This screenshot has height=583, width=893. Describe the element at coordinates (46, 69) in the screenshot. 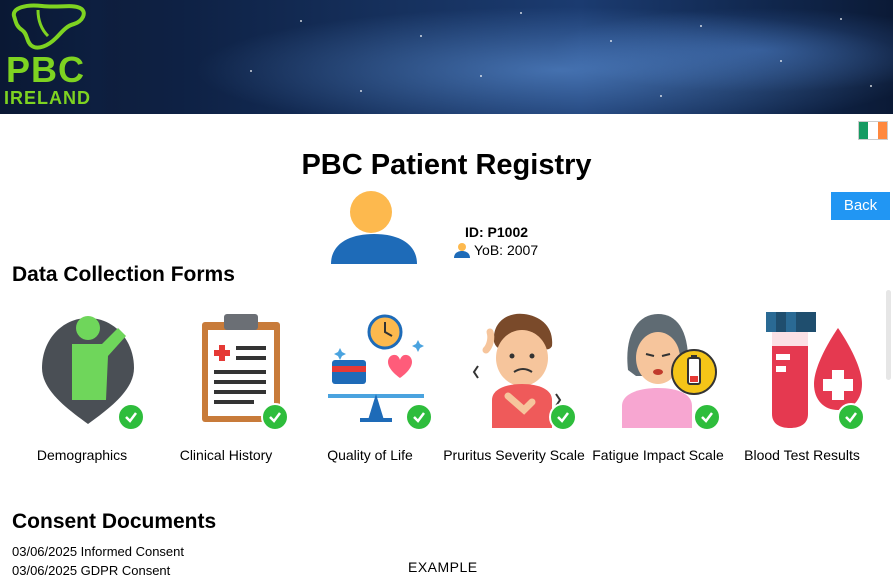

I see `logo-text-pbc: PBC` at that location.